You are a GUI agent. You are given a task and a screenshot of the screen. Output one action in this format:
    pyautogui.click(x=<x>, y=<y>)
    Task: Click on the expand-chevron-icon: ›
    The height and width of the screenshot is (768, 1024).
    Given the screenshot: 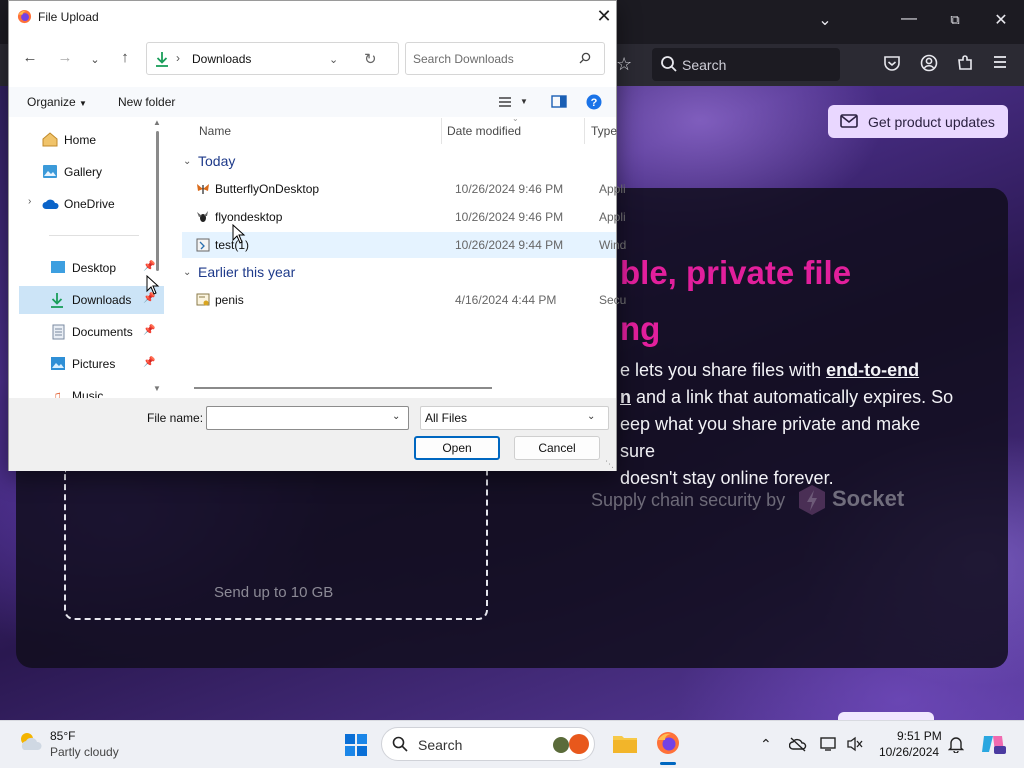 What is the action you would take?
    pyautogui.click(x=29, y=201)
    